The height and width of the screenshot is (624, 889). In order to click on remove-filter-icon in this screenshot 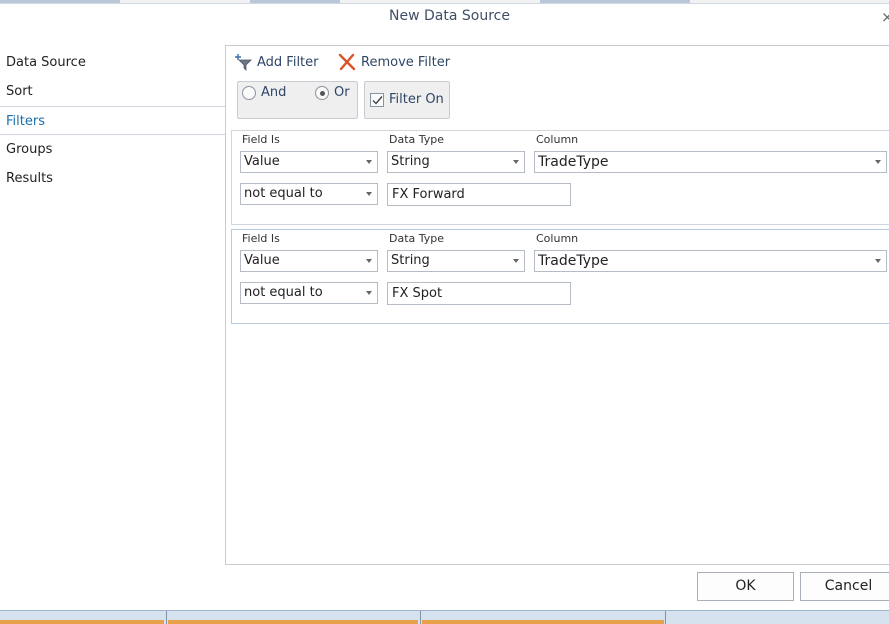, I will do `click(347, 62)`.